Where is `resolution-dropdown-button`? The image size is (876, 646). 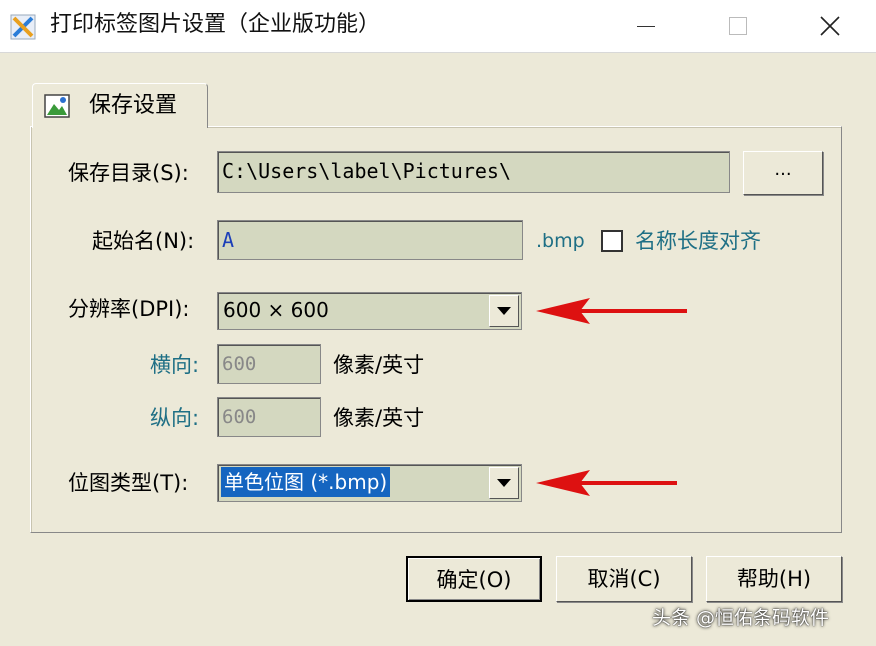 resolution-dropdown-button is located at coordinates (504, 311).